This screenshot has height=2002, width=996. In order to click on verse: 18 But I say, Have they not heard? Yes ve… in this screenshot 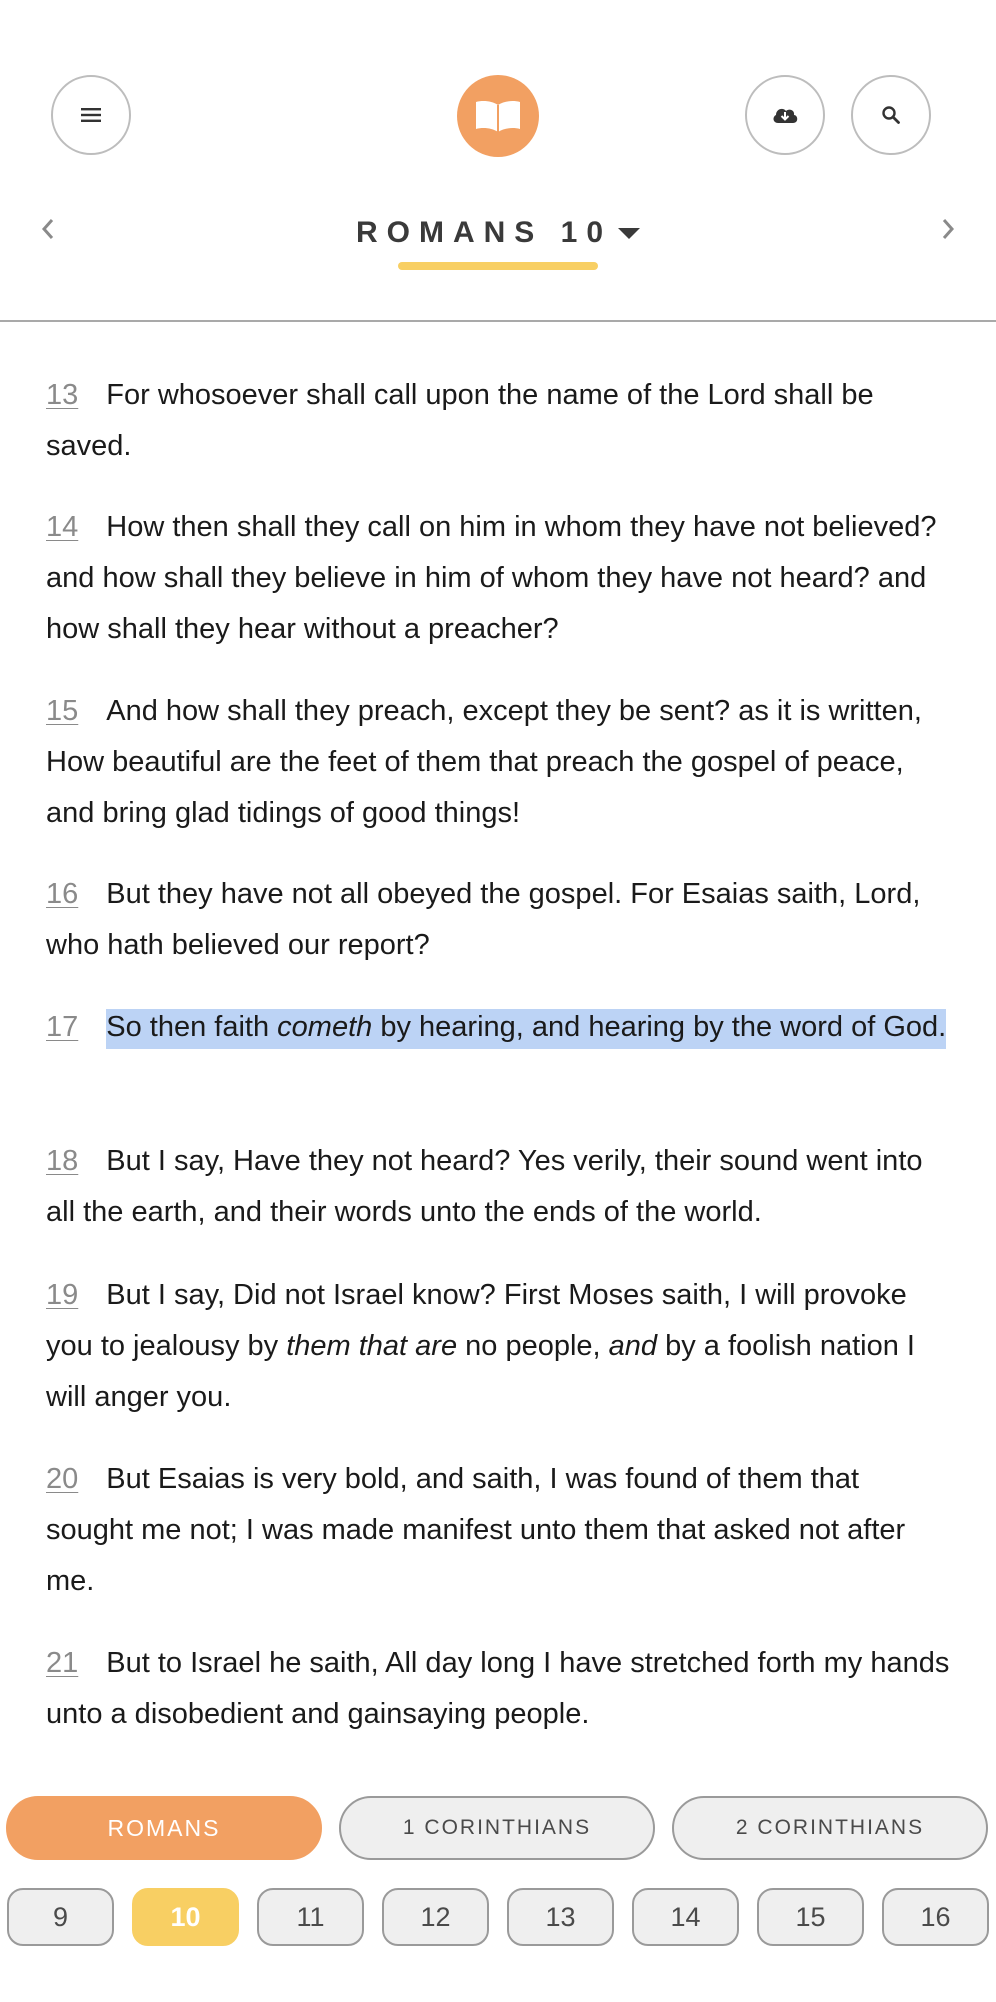, I will do `click(498, 1187)`.